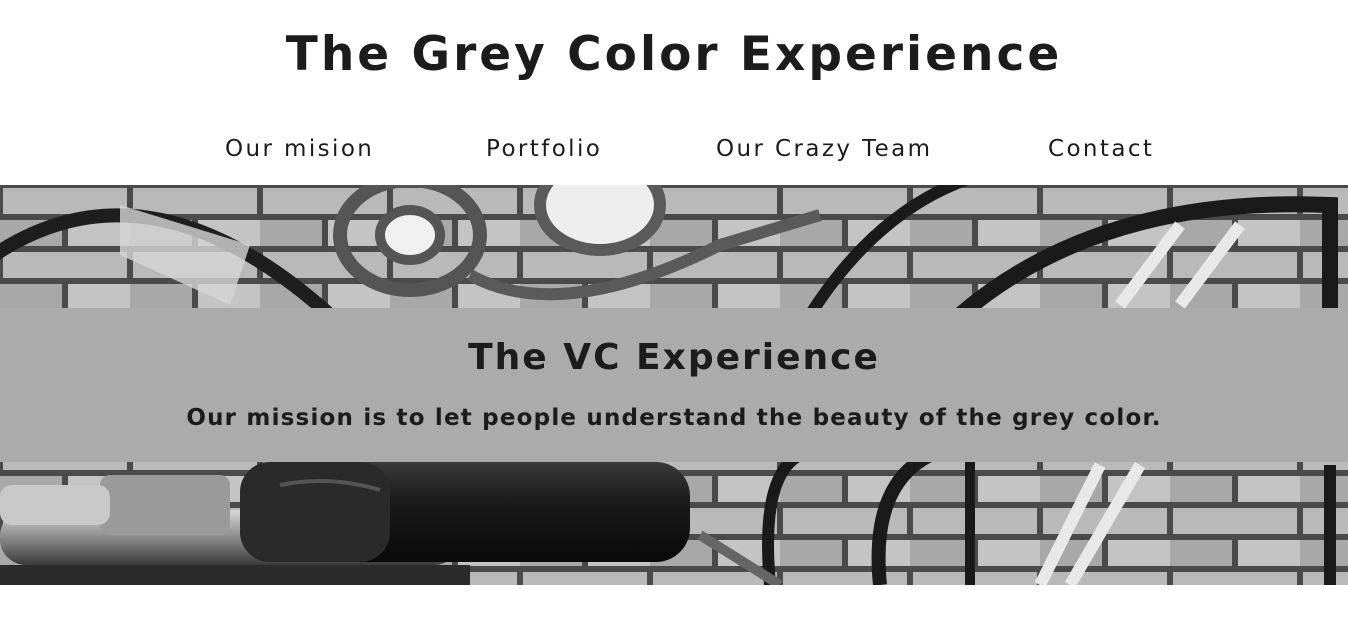  What do you see at coordinates (544, 149) in the screenshot?
I see `nav-link-portfolio: Portfolio` at bounding box center [544, 149].